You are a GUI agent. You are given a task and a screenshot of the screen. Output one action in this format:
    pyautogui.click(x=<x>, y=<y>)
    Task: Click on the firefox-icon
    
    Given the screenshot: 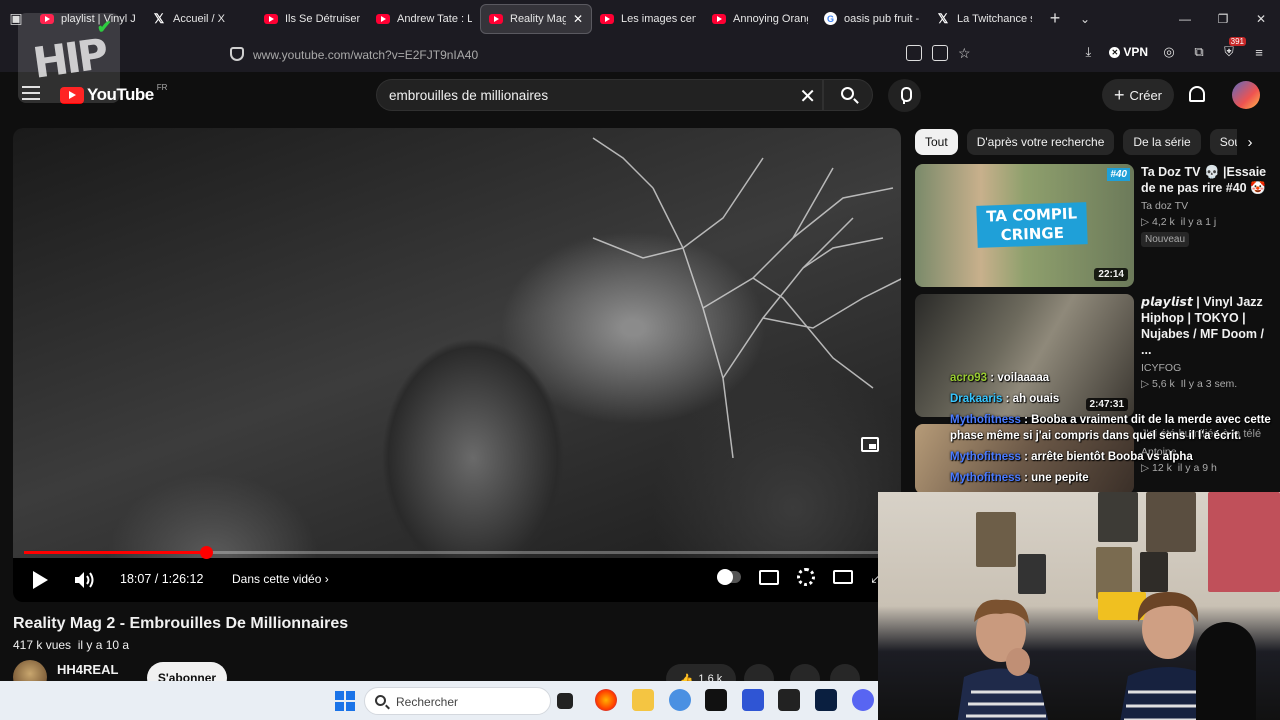 What is the action you would take?
    pyautogui.click(x=606, y=700)
    